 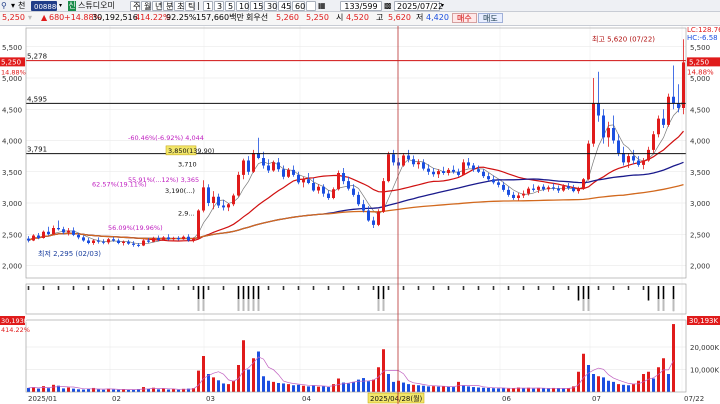 I want to click on minute-30: 30, so click(x=270, y=6).